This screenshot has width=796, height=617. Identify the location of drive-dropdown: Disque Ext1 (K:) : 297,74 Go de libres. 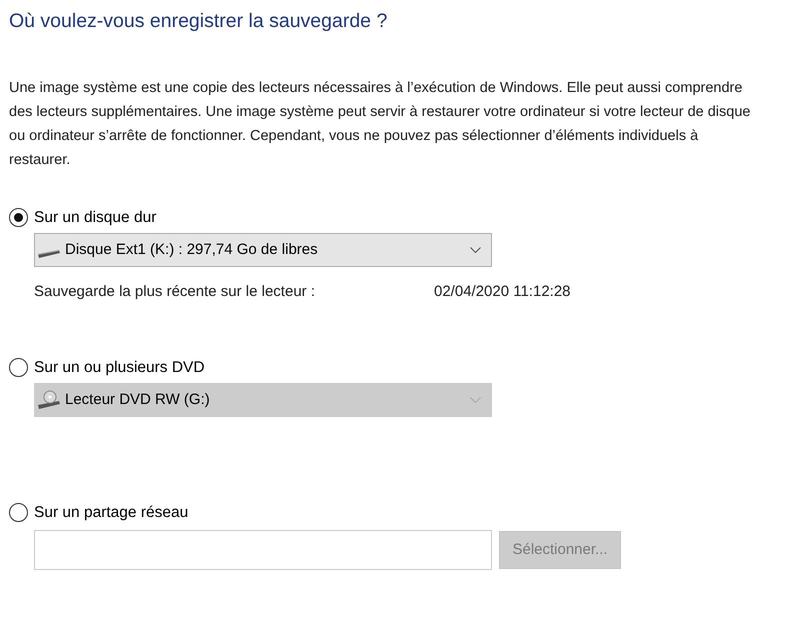
(263, 250).